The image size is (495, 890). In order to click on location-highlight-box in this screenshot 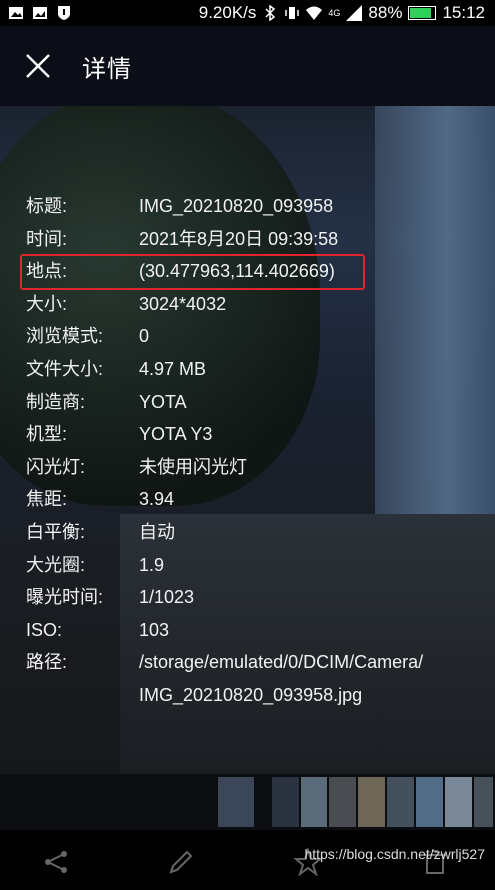, I will do `click(192, 272)`.